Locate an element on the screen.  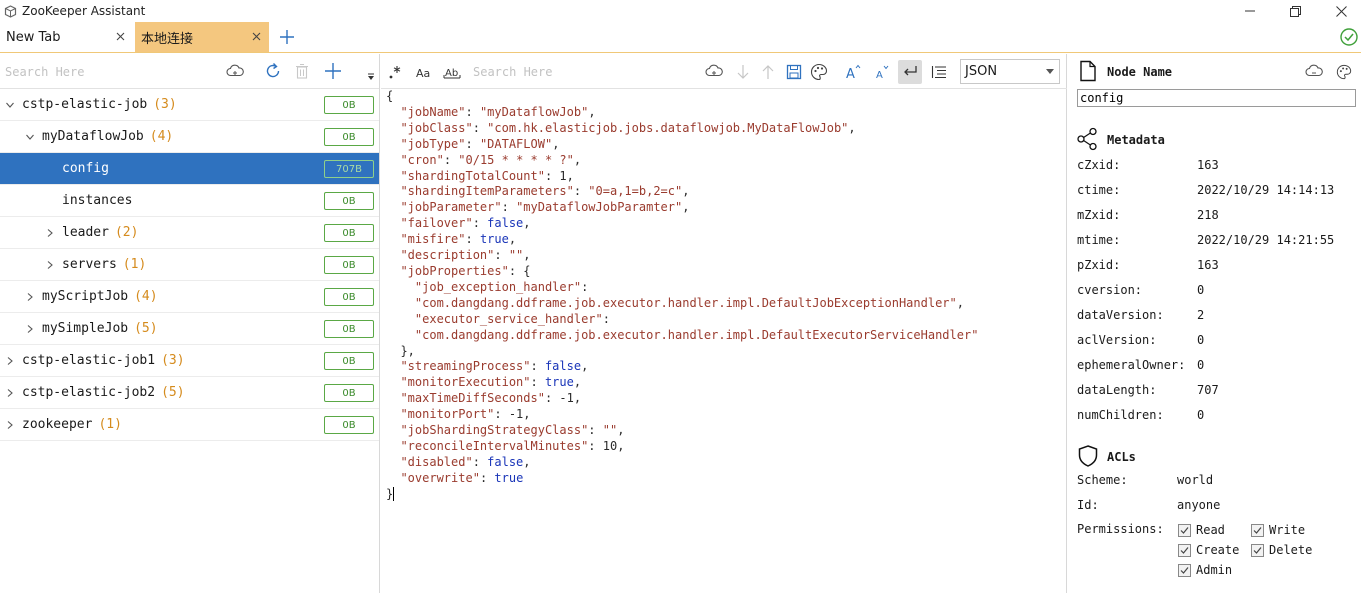
editor-search-input is located at coordinates (583, 72).